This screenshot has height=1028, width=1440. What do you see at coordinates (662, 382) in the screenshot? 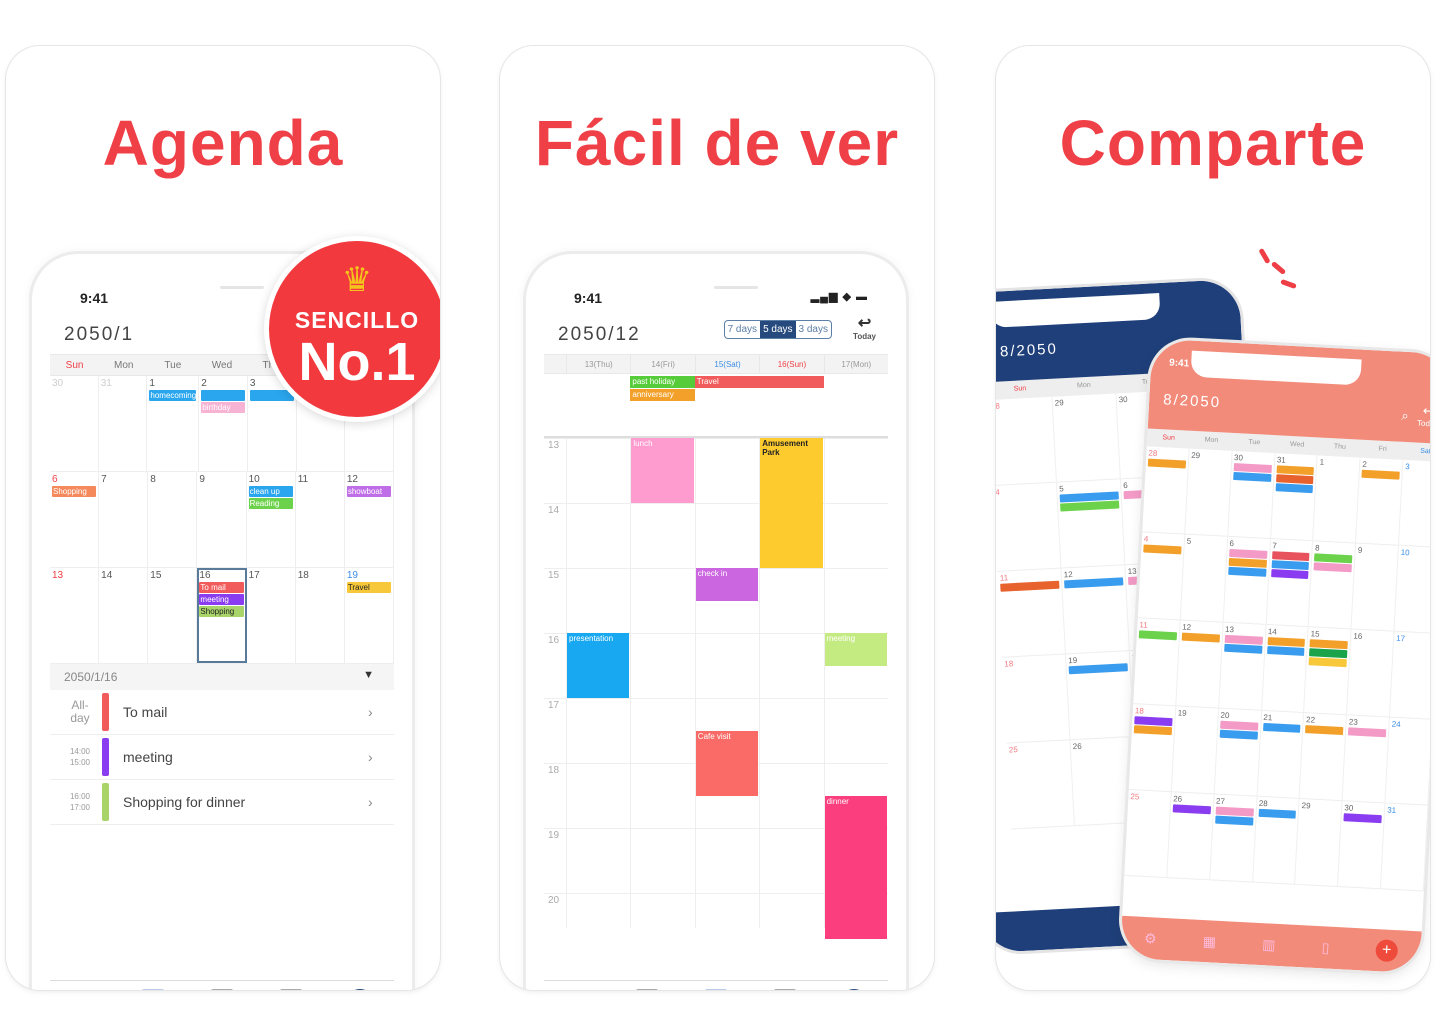
I see `all-day-event: past holiday` at bounding box center [662, 382].